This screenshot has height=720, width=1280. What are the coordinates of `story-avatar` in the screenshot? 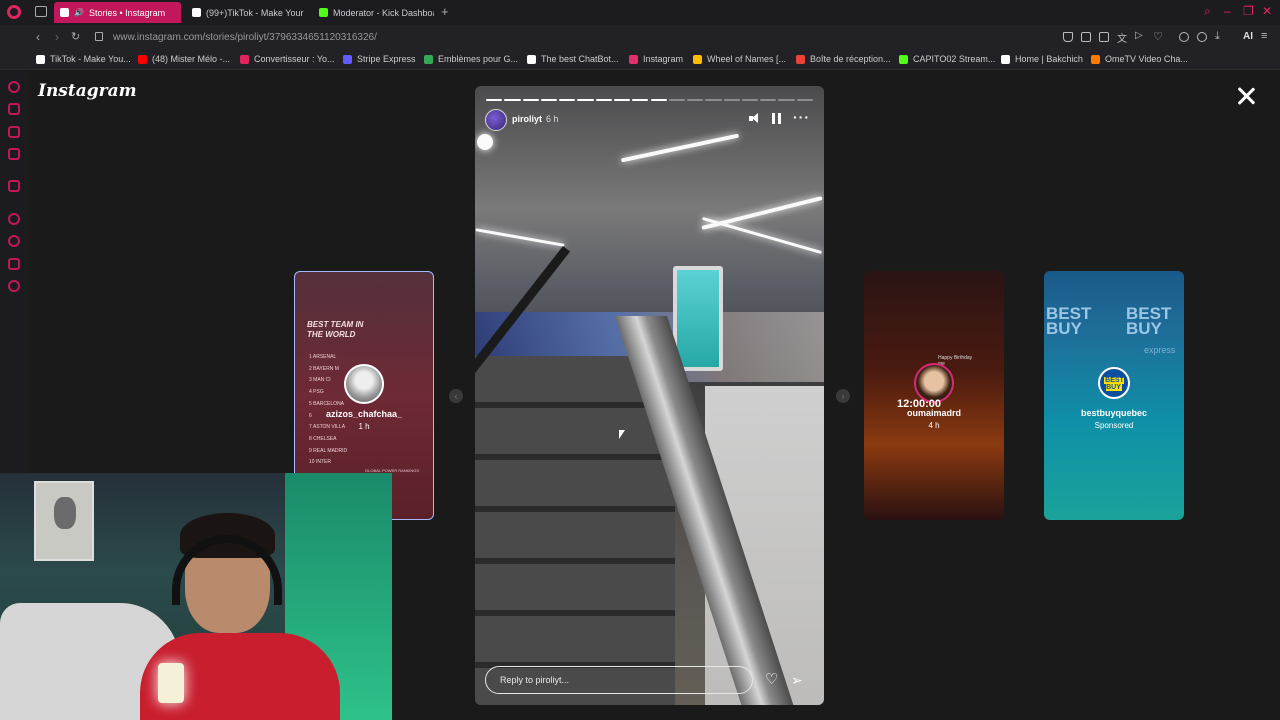 It's located at (496, 120).